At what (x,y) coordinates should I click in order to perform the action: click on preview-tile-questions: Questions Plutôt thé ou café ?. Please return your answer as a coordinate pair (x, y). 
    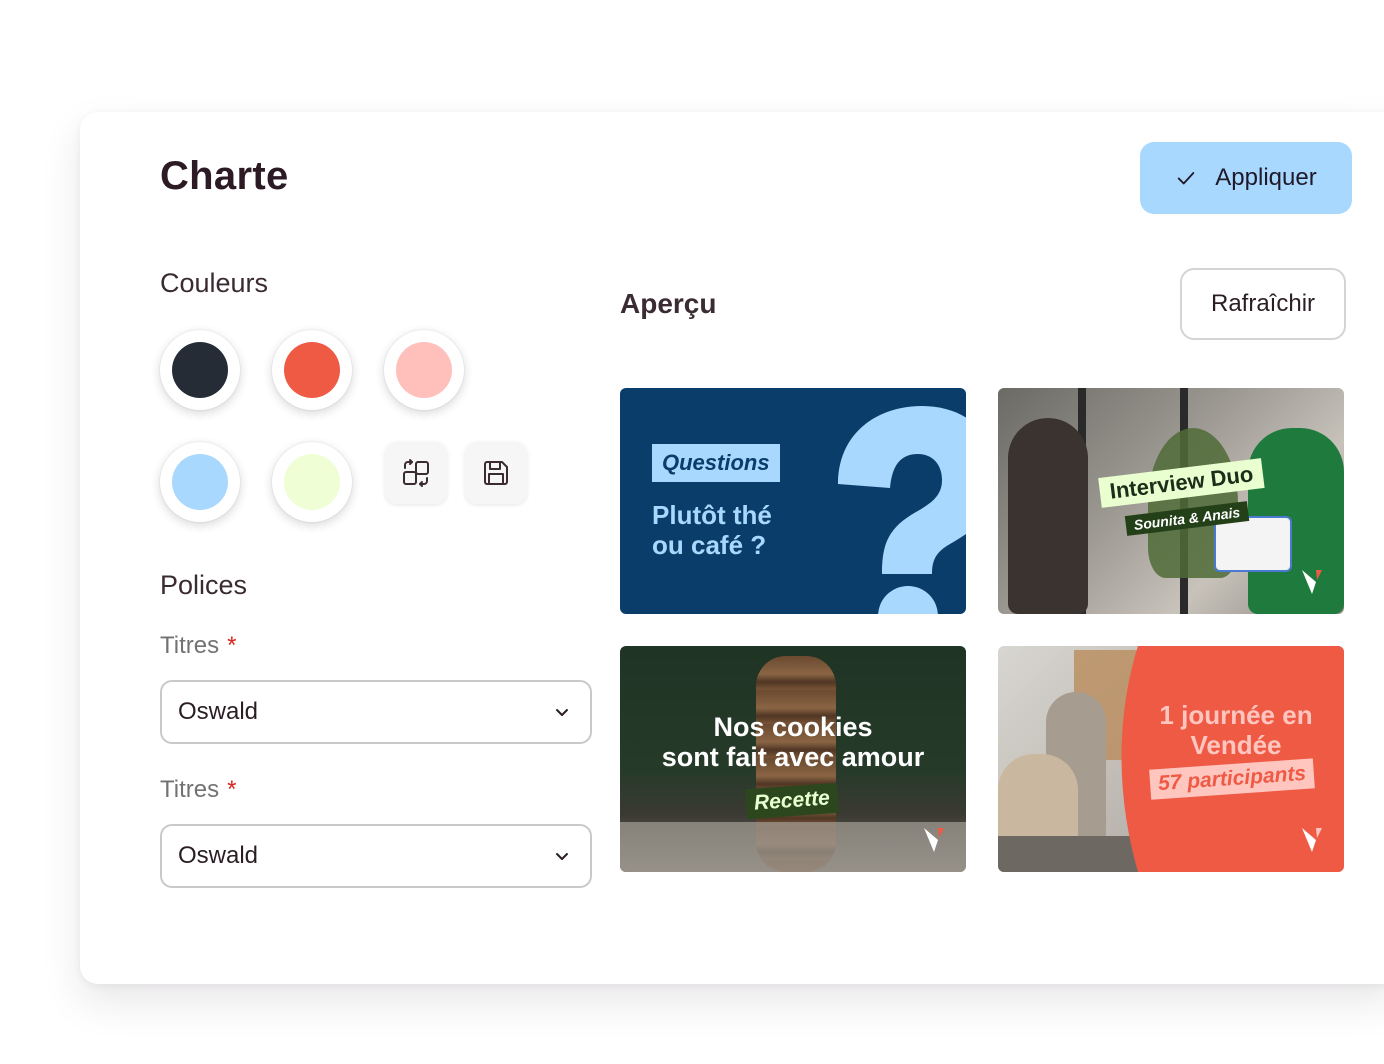
    Looking at the image, I should click on (793, 501).